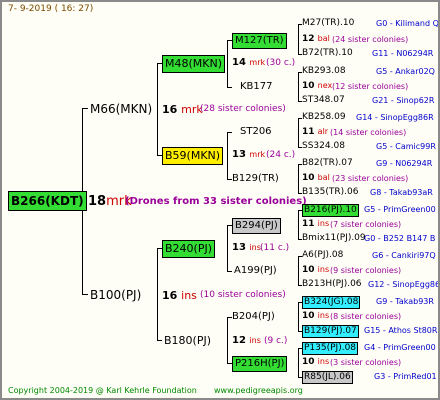 Image resolution: width=440 pixels, height=400 pixels. What do you see at coordinates (255, 179) in the screenshot?
I see `l3-node: B129(TR)` at bounding box center [255, 179].